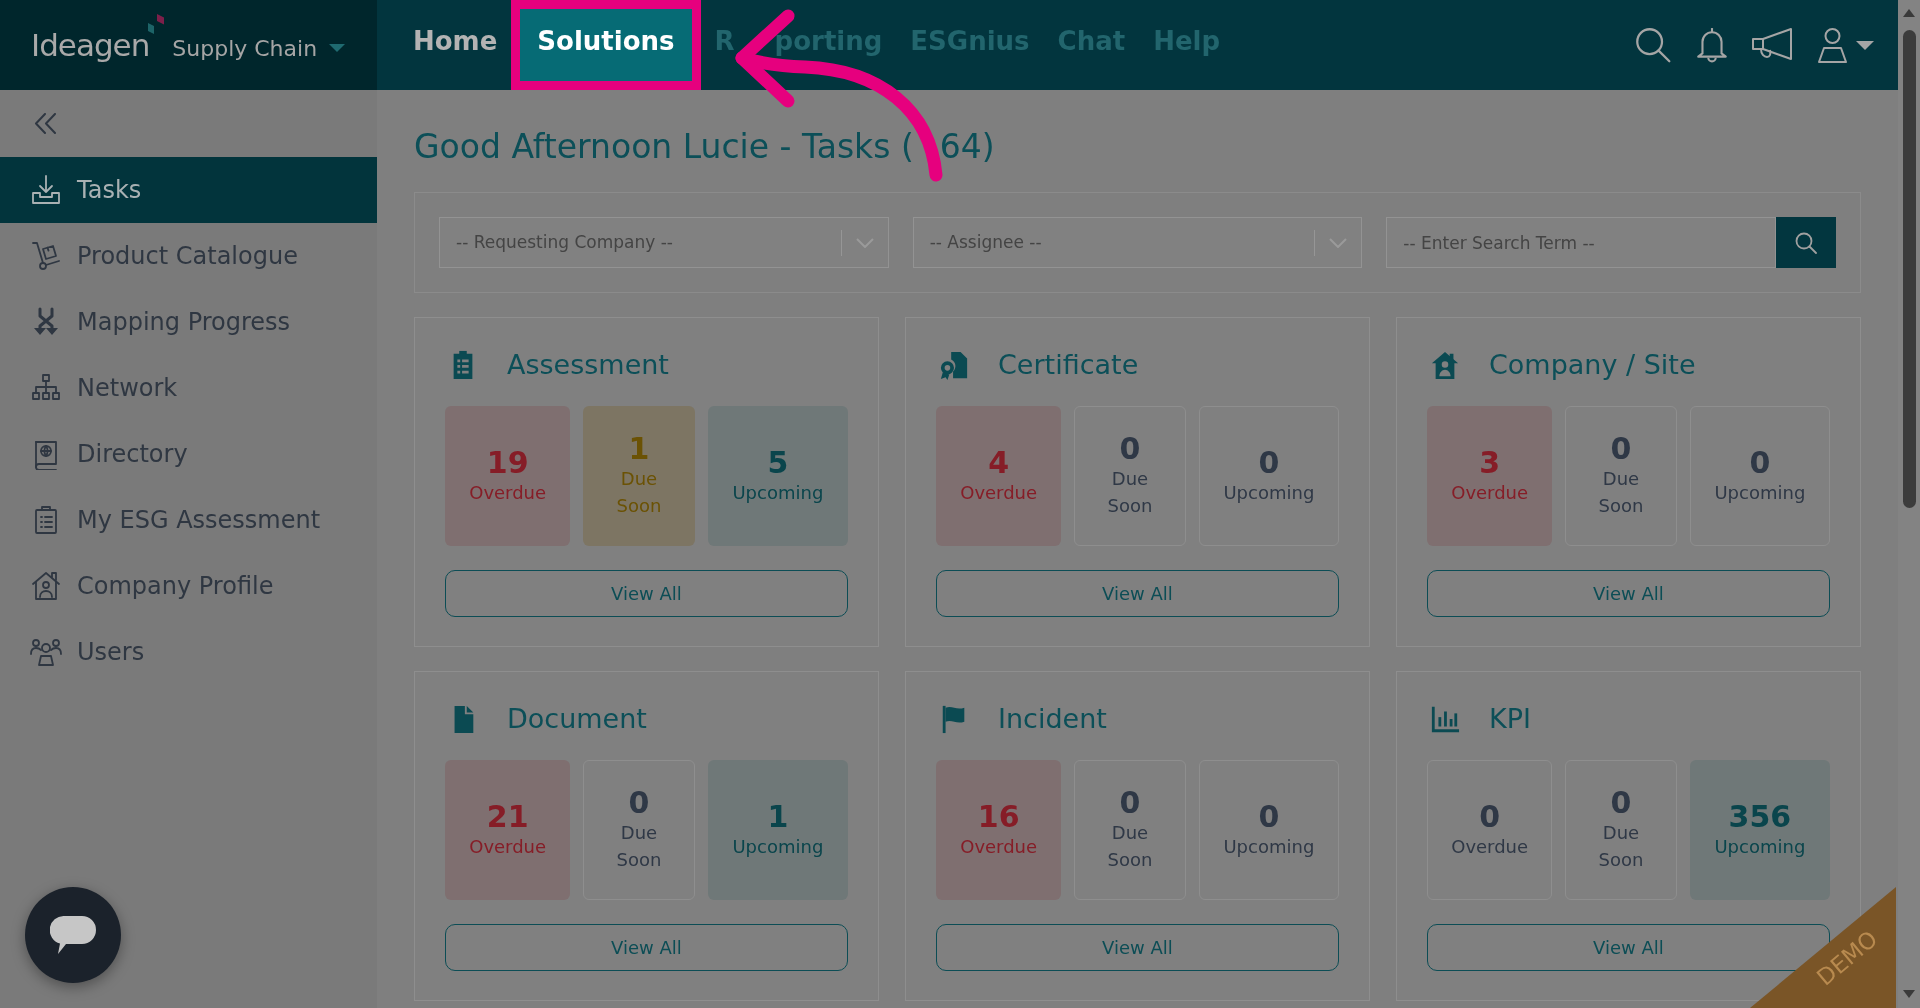 The height and width of the screenshot is (1008, 1920). What do you see at coordinates (188, 388) in the screenshot?
I see `sidebar-item: Network` at bounding box center [188, 388].